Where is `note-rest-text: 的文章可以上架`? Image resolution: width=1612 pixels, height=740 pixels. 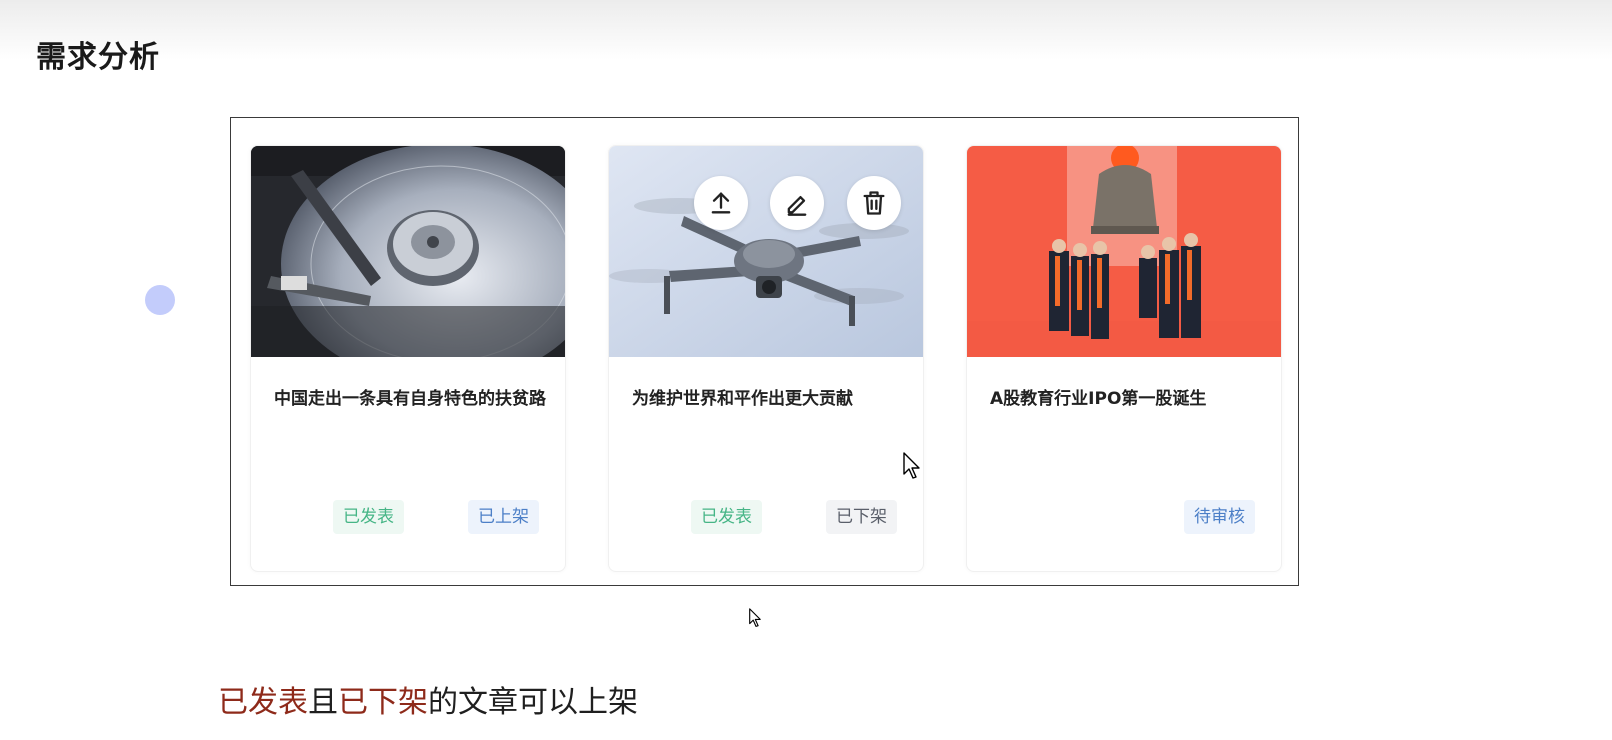 note-rest-text: 的文章可以上架 is located at coordinates (533, 702).